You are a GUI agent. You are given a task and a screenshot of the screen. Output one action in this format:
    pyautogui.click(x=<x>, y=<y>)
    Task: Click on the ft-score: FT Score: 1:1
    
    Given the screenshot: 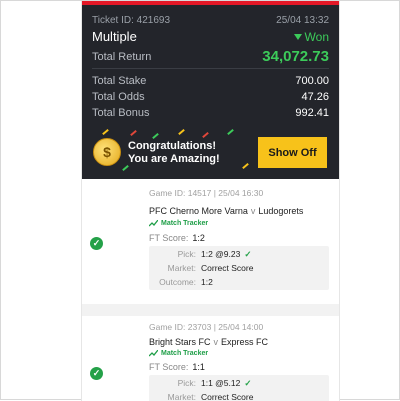 What is the action you would take?
    pyautogui.click(x=177, y=367)
    